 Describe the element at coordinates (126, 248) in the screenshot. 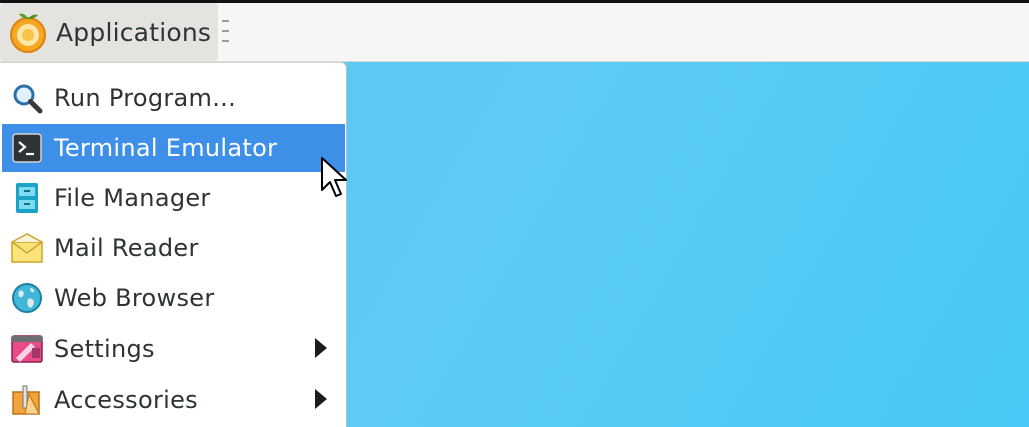

I see `menu-item-label: Mail Reader` at that location.